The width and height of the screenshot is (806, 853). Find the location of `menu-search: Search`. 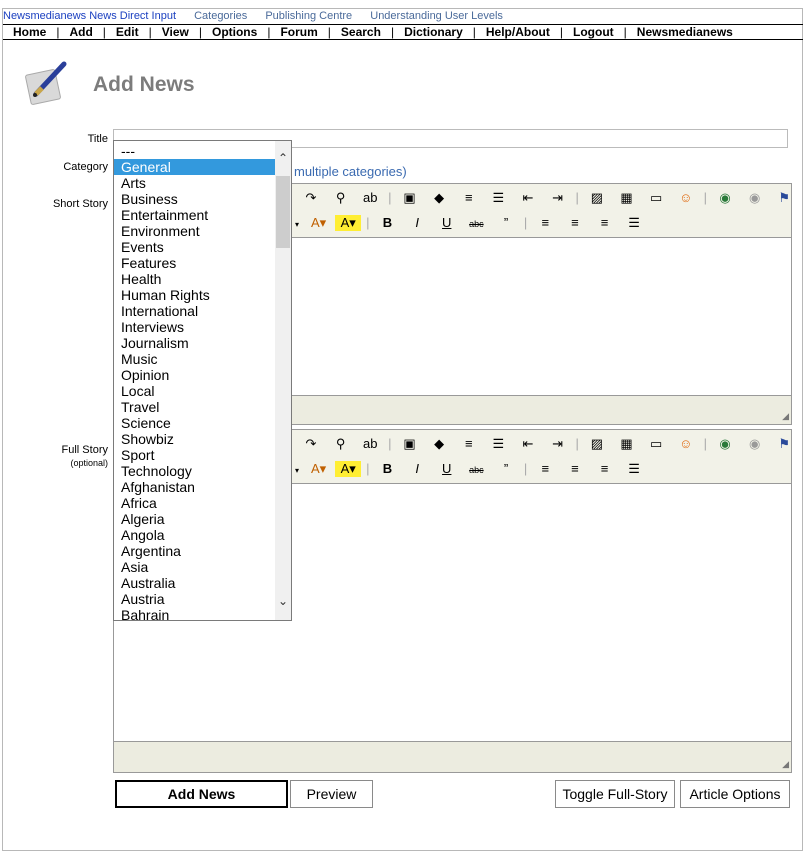

menu-search: Search is located at coordinates (361, 32).